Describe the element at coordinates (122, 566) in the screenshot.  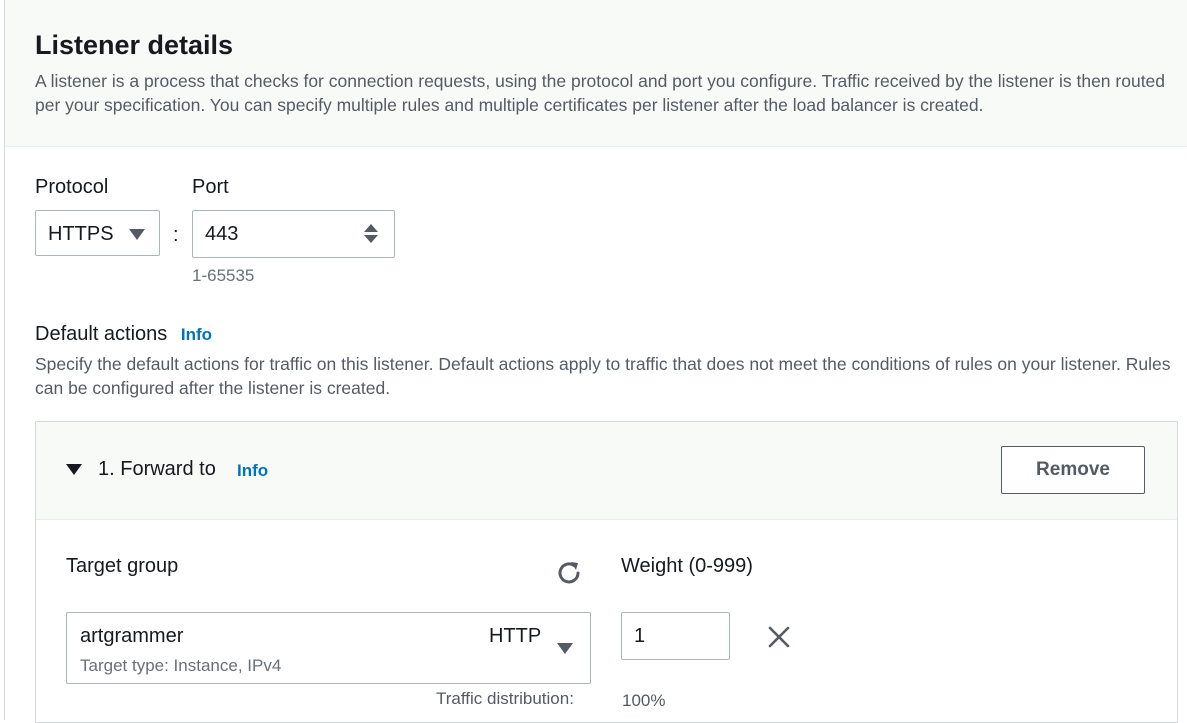
I see `target-group-label: Target group` at that location.